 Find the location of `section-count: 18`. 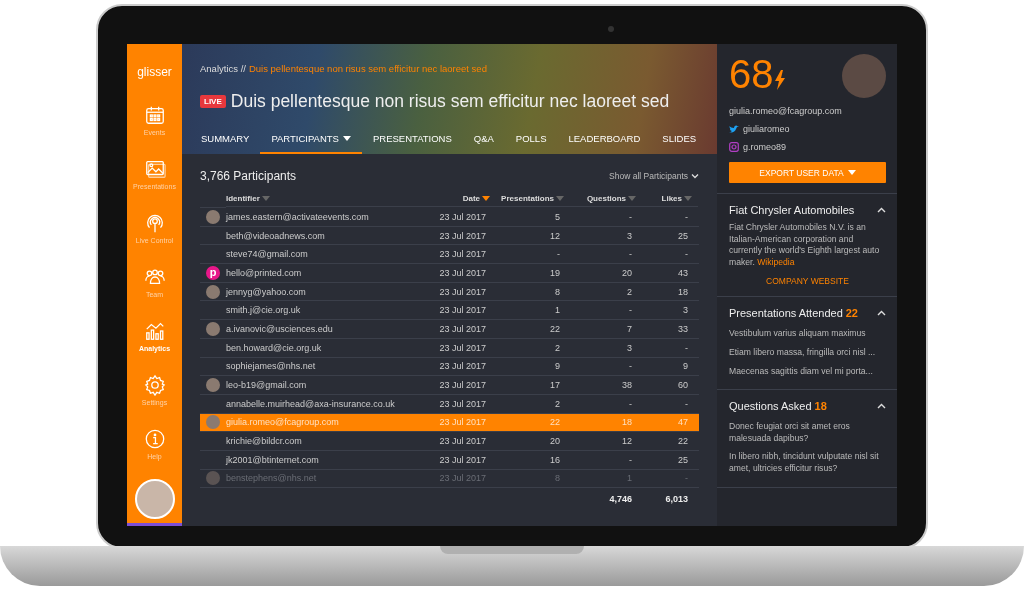

section-count: 18 is located at coordinates (820, 406).